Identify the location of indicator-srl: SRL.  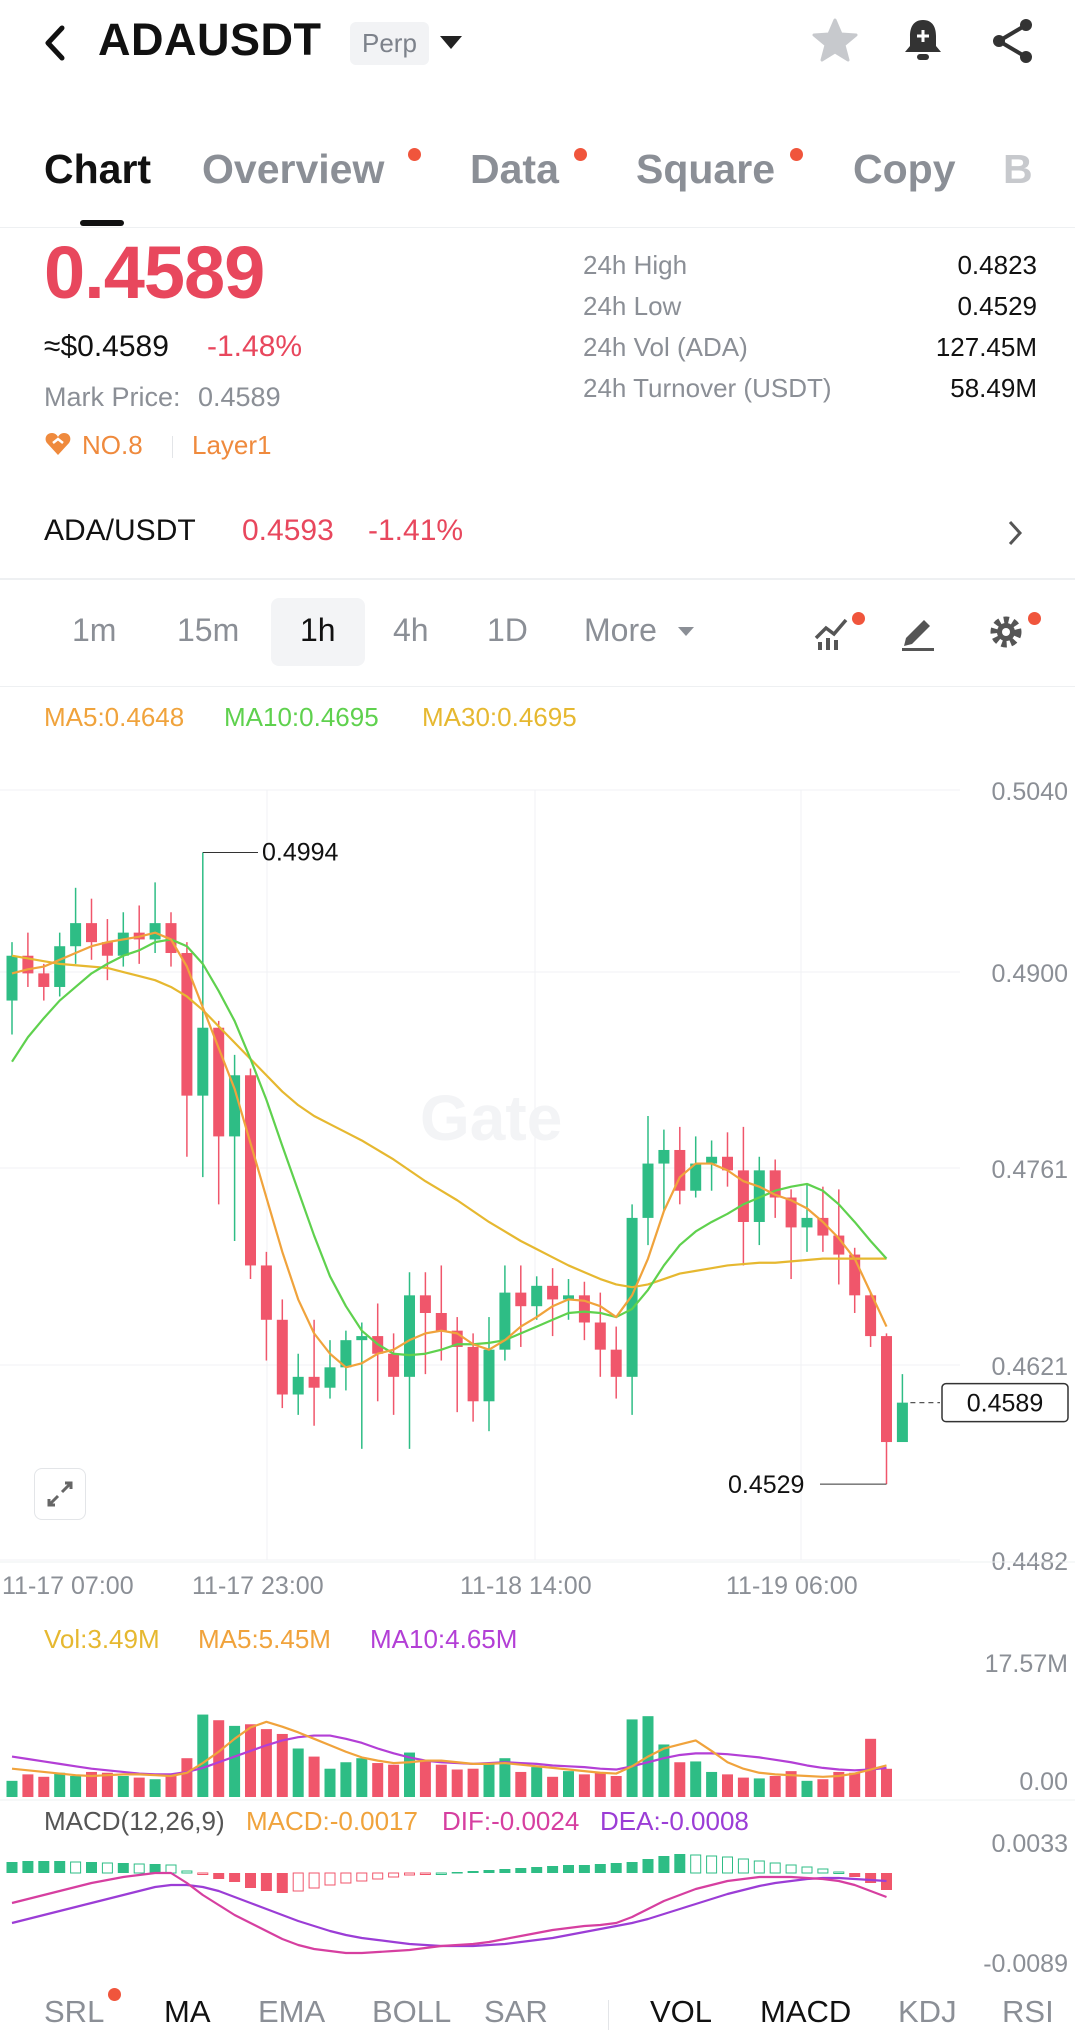
(74, 2012).